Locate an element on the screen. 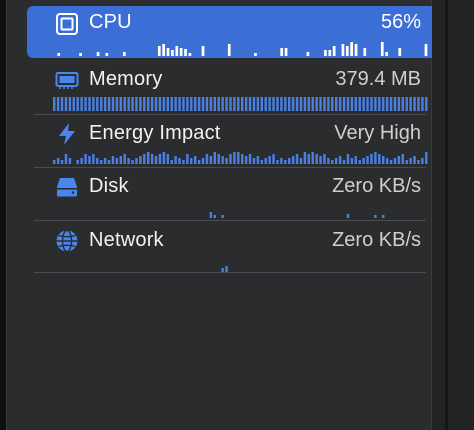 This screenshot has height=430, width=474. memory-sparkline is located at coordinates (240, 104).